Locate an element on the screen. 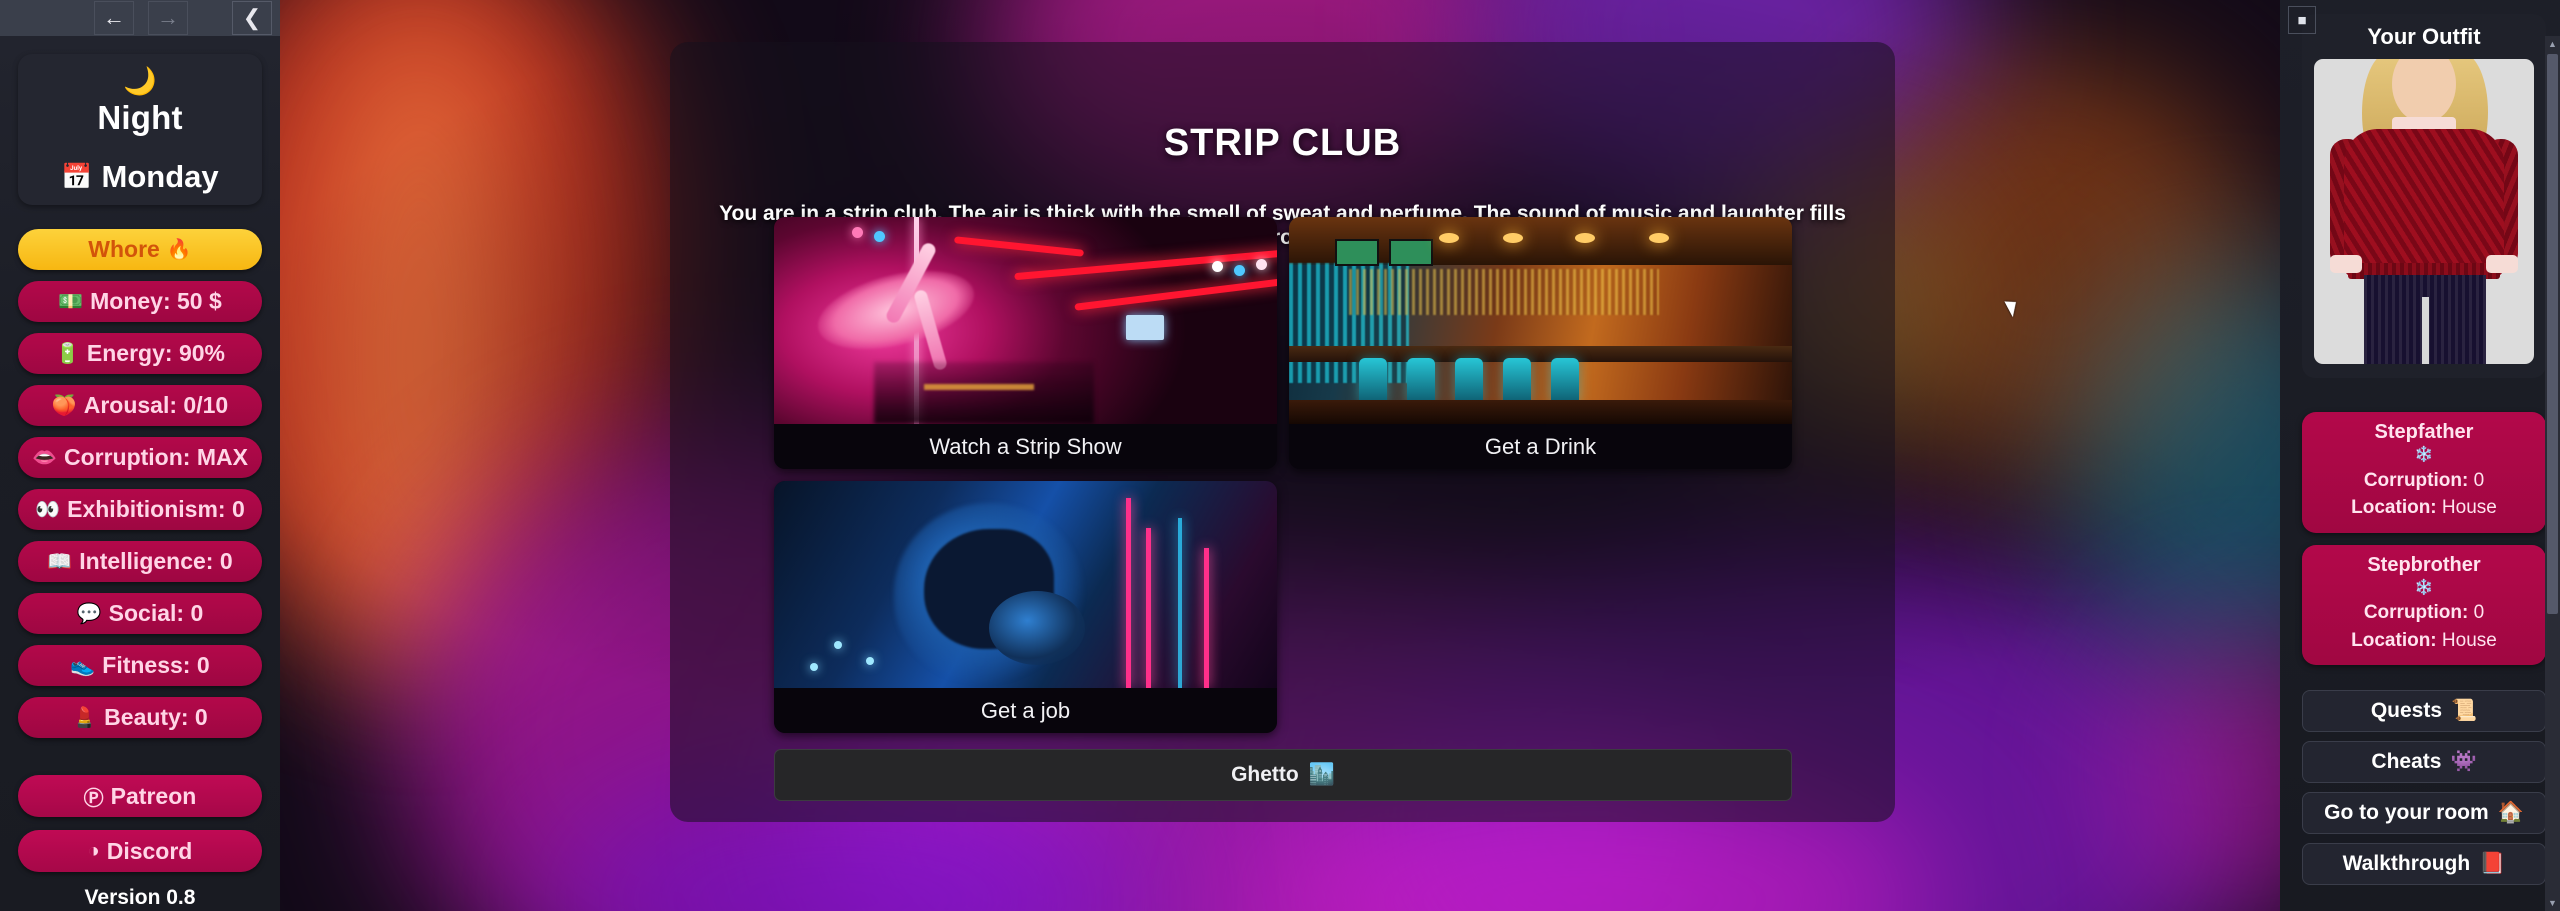  outfit-panel: Your Outfit is located at coordinates (2424, 196).